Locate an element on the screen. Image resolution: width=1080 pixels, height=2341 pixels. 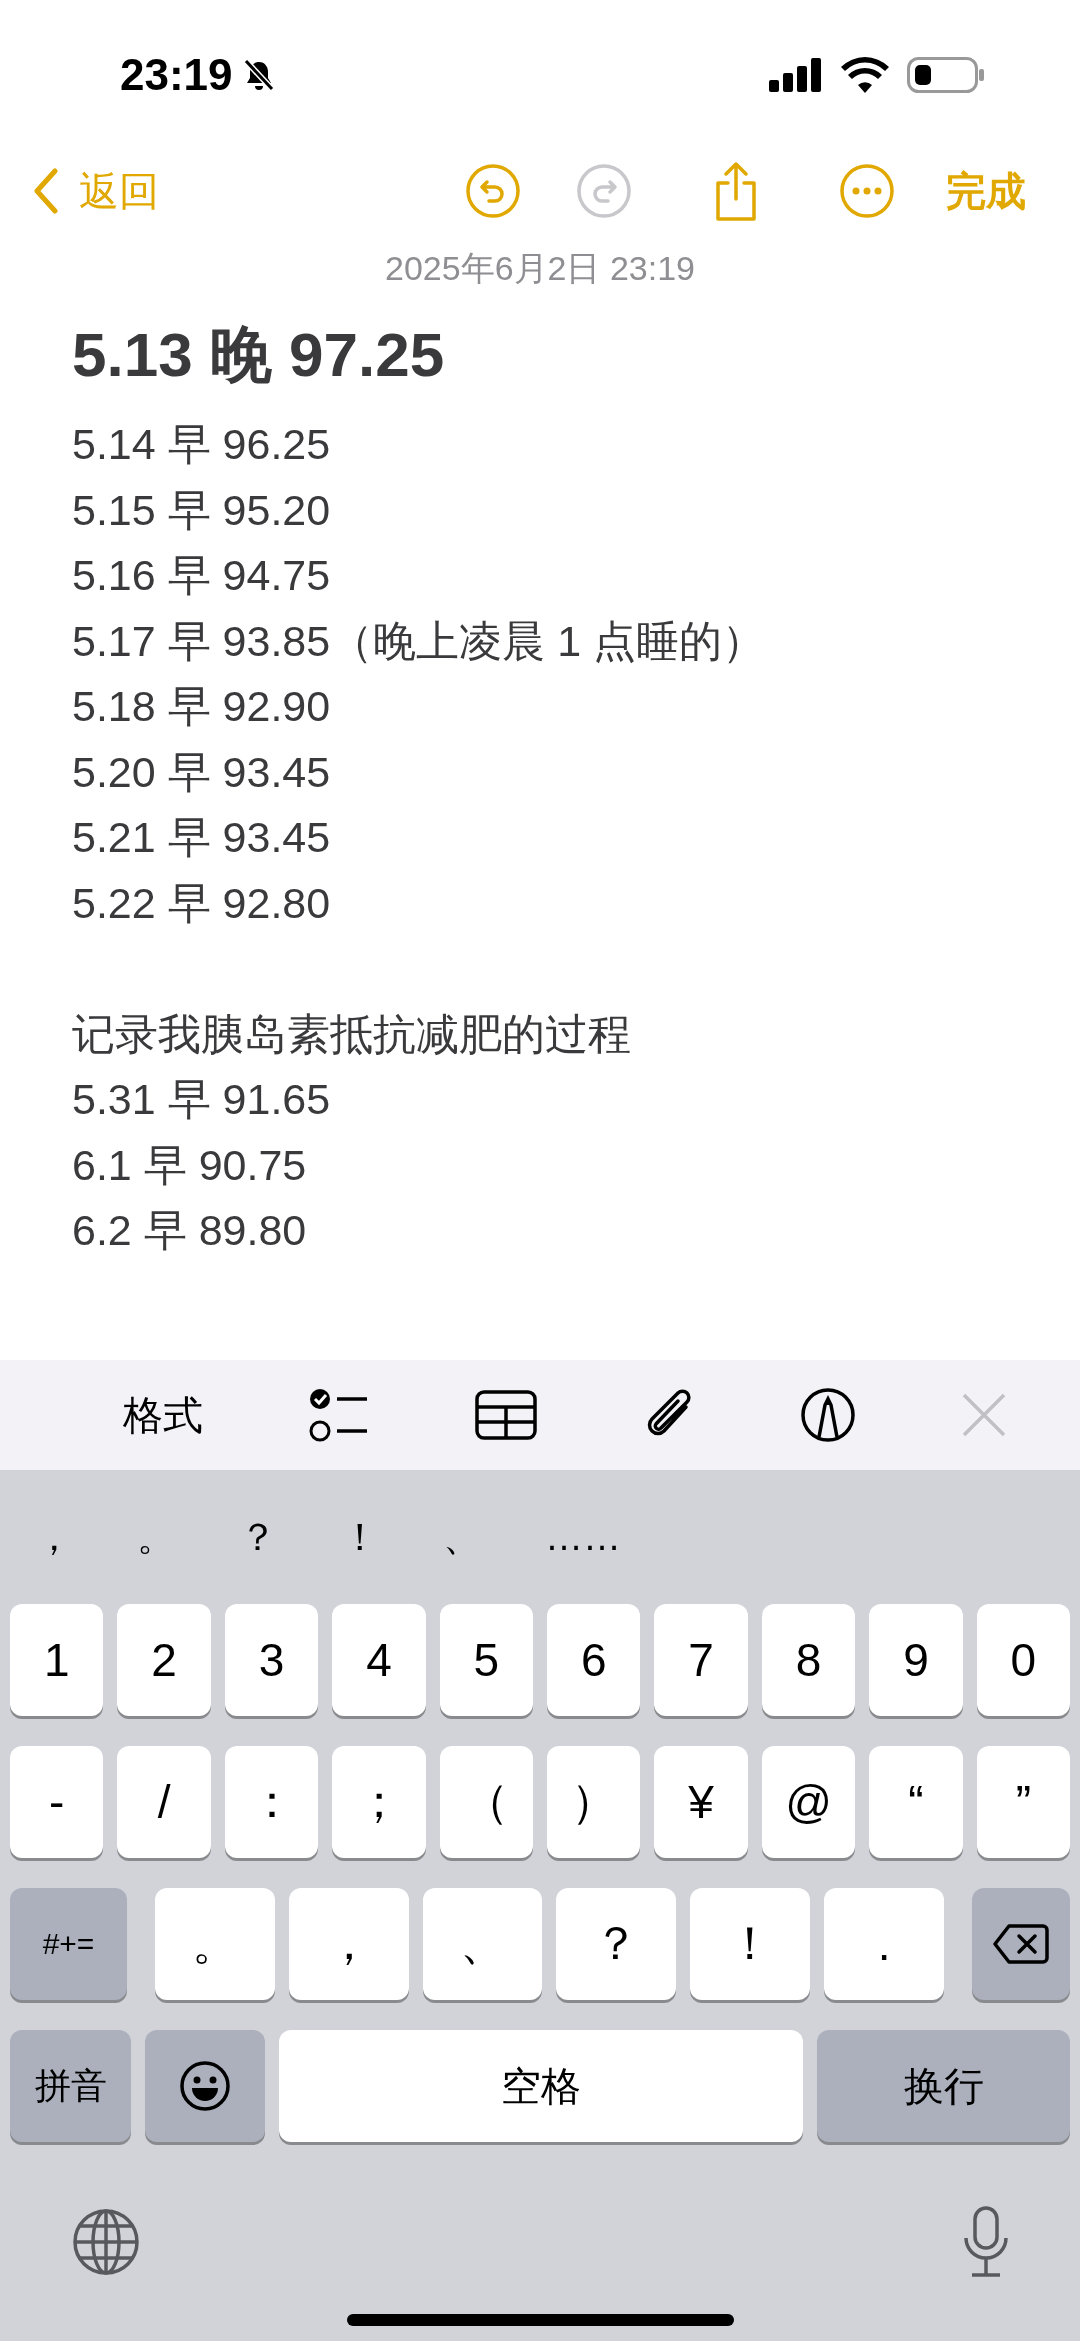
emoji-key is located at coordinates (205, 2086).